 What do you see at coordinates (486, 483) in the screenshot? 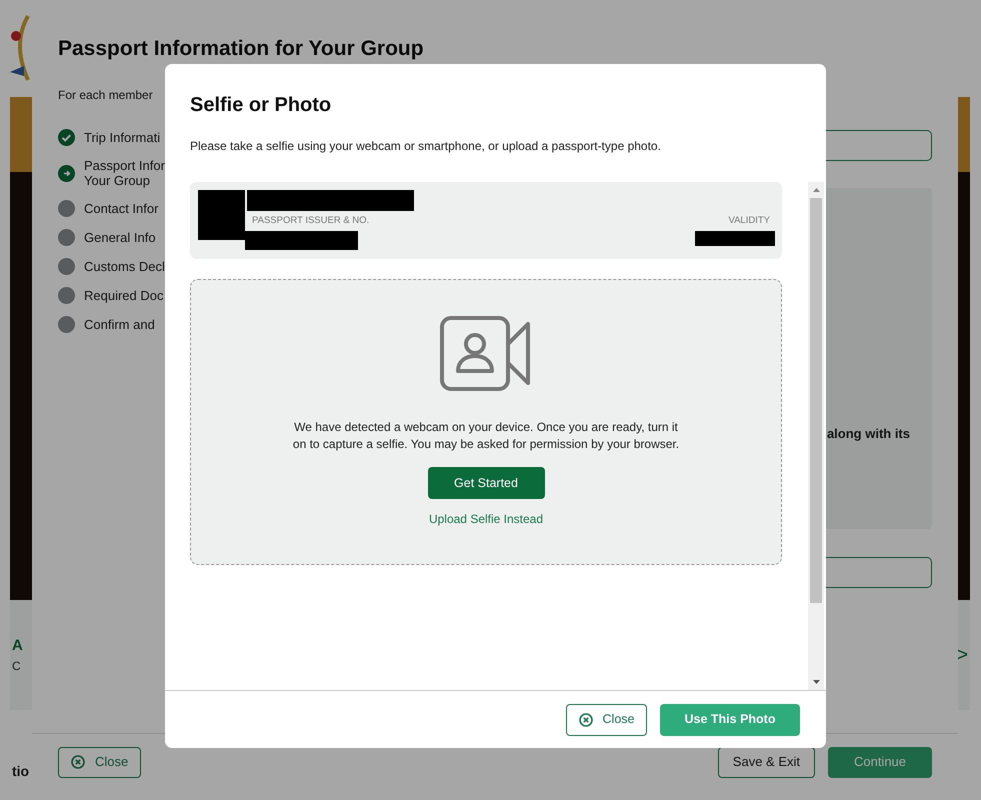
I see `get-started-button: Get Started` at bounding box center [486, 483].